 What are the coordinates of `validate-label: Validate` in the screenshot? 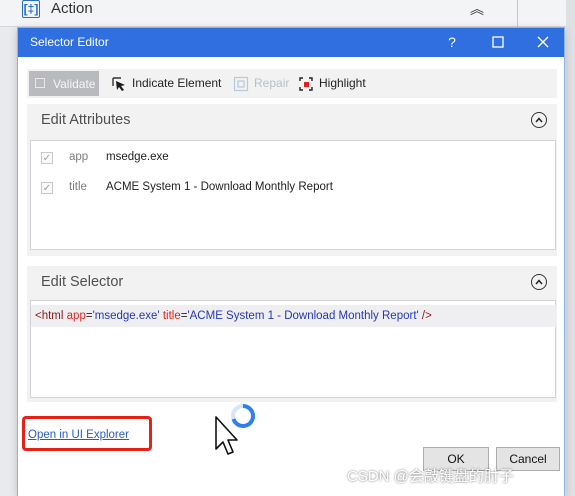 It's located at (74, 84).